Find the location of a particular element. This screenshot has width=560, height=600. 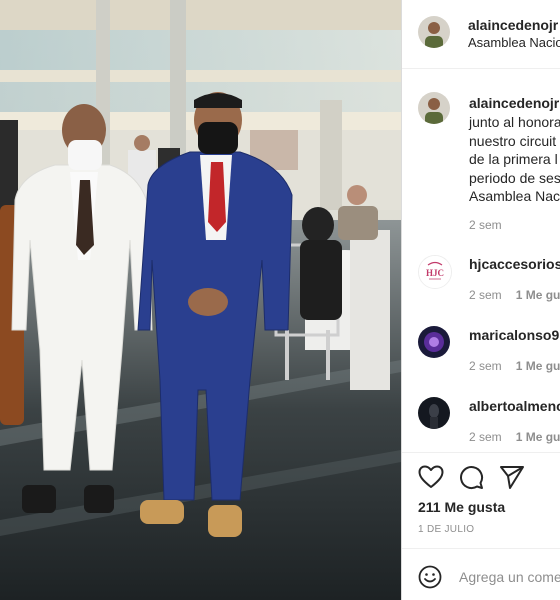

caption-line: nuestro circuit is located at coordinates (513, 140).